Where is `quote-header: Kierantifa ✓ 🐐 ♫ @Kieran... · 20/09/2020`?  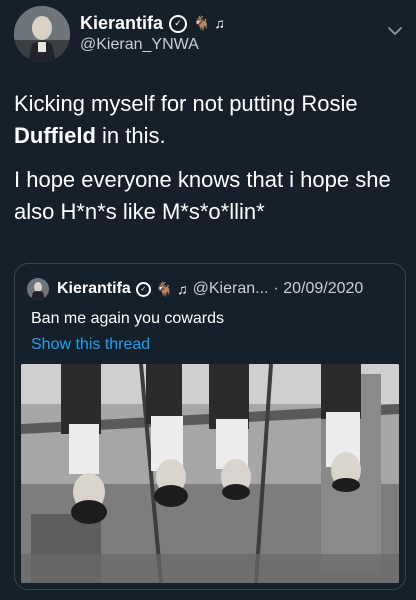
quote-header: Kierantifa ✓ 🐐 ♫ @Kieran... · 20/09/2020 is located at coordinates (210, 289).